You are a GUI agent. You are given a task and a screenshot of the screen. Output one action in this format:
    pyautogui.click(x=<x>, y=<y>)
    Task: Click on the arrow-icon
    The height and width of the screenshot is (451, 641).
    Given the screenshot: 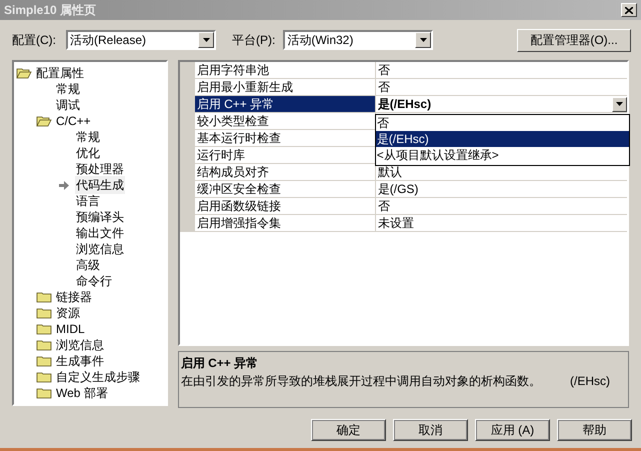 What is the action you would take?
    pyautogui.click(x=64, y=185)
    